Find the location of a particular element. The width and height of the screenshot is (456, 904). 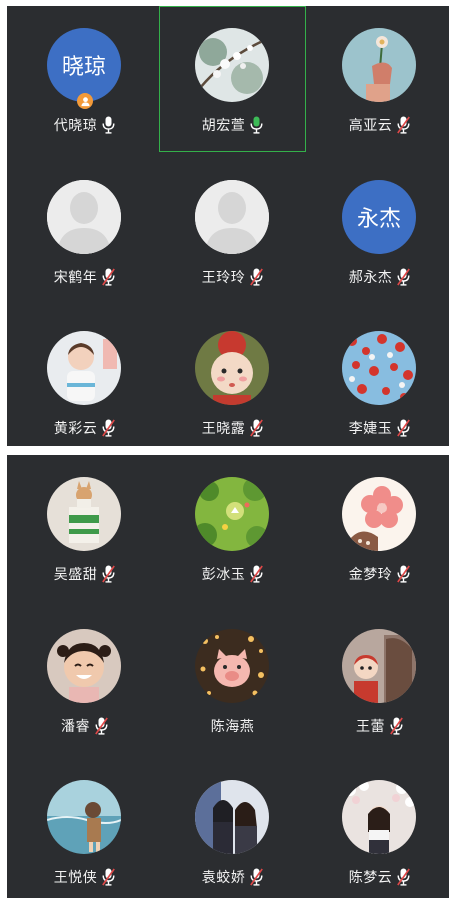

participant-7-tile: 黄彩云 is located at coordinates (84, 377).